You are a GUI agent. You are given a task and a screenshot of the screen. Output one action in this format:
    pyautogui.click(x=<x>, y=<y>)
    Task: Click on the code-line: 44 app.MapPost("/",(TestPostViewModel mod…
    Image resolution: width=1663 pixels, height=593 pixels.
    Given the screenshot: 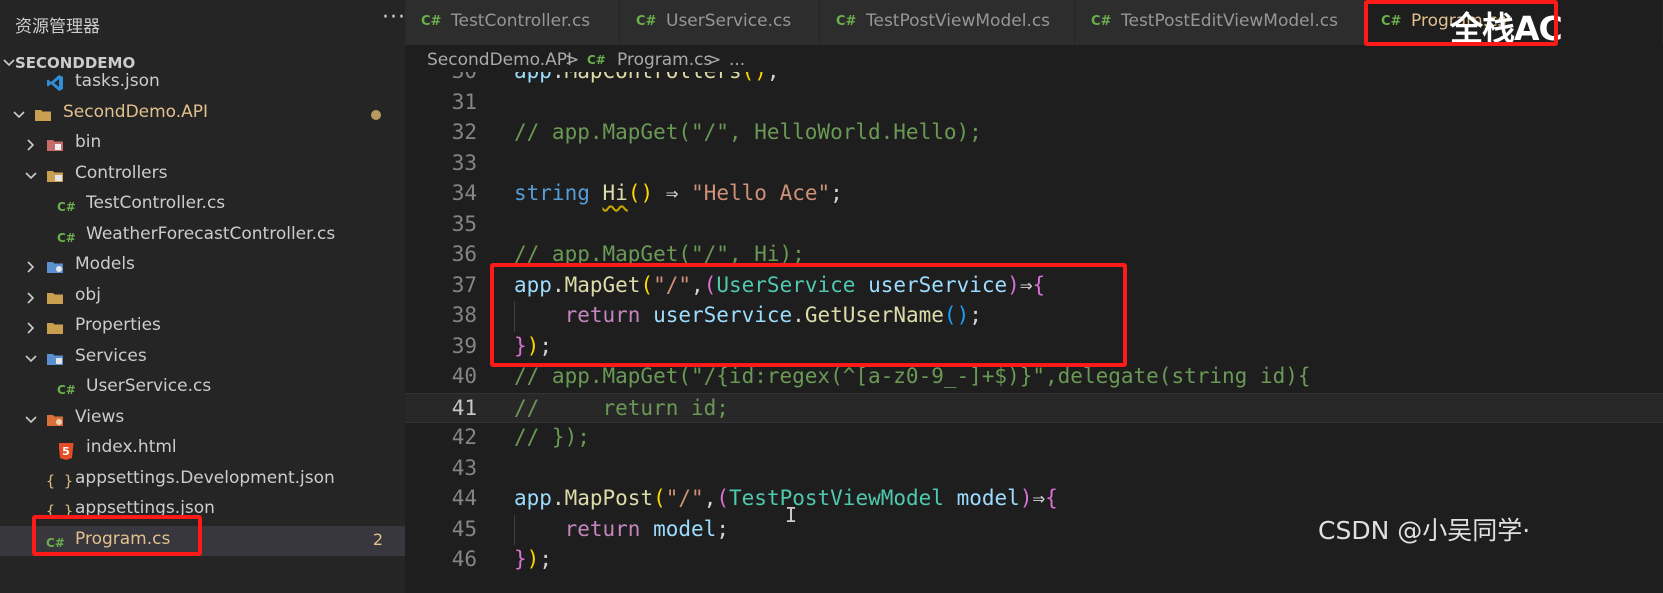 What is the action you would take?
    pyautogui.click(x=1034, y=499)
    